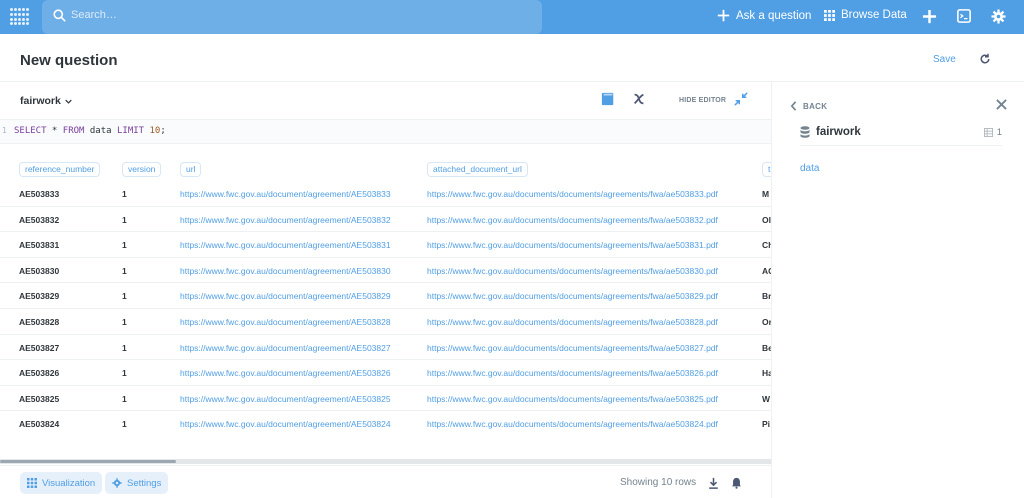  What do you see at coordinates (54, 131) in the screenshot?
I see `sql-token: *` at bounding box center [54, 131].